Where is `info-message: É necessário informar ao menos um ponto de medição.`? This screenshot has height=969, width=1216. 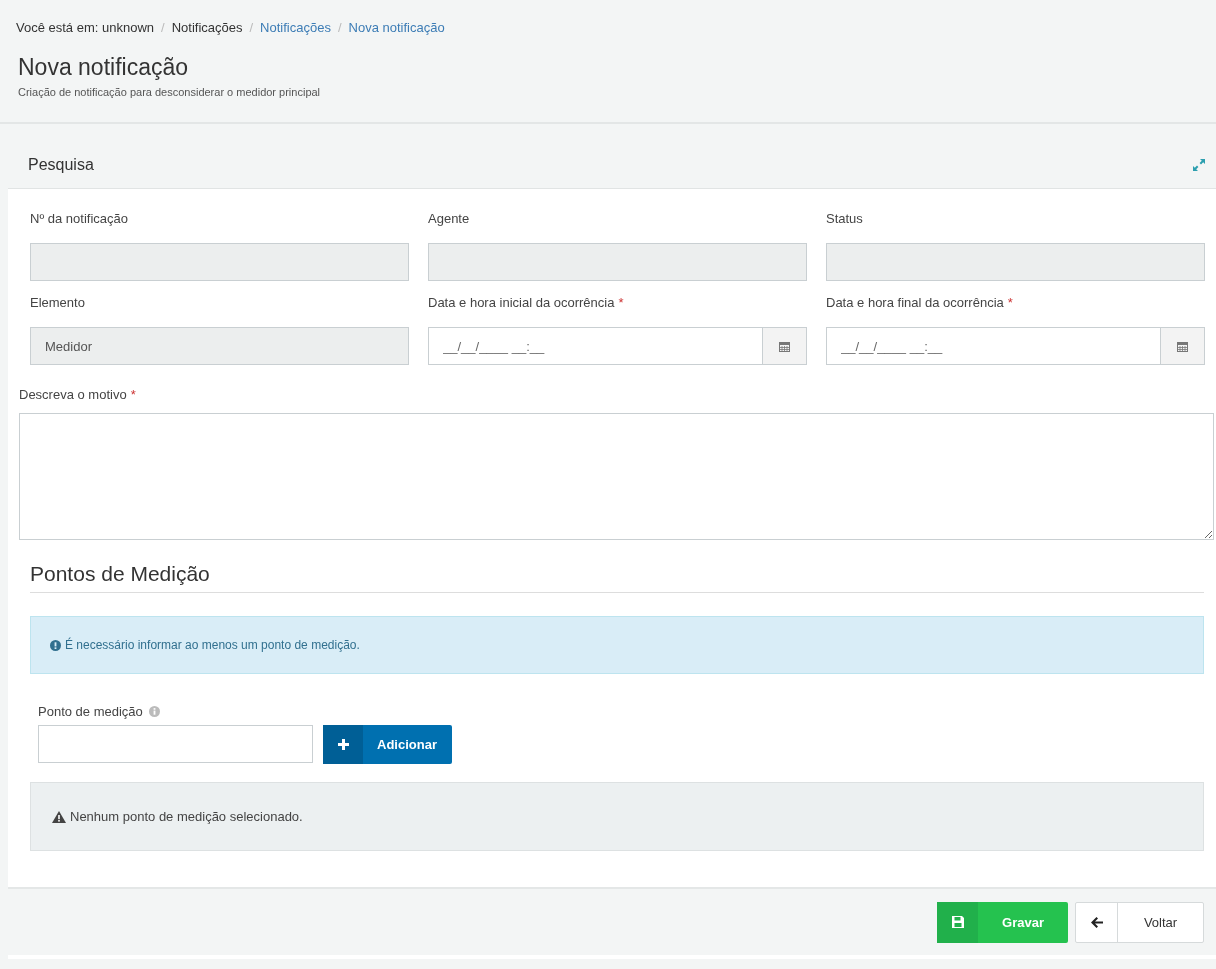 info-message: É necessário informar ao menos um ponto de medição. is located at coordinates (212, 645).